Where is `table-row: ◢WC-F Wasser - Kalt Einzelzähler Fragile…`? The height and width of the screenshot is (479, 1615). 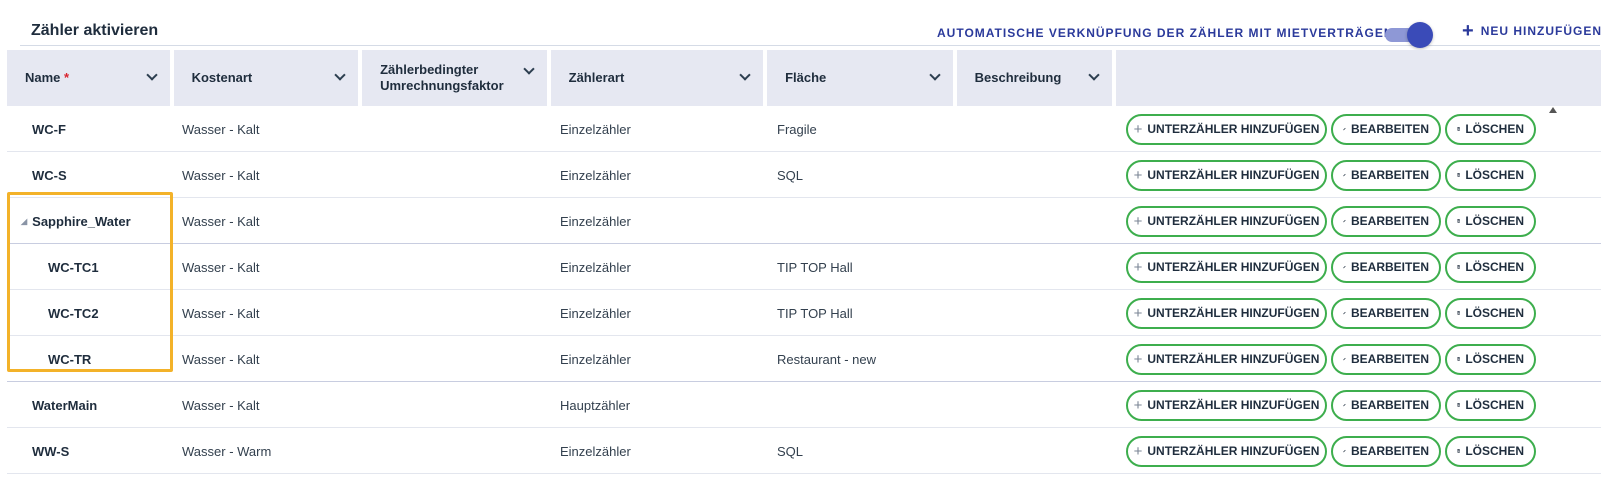
table-row: ◢WC-F Wasser - Kalt Einzelzähler Fragile… is located at coordinates (804, 129).